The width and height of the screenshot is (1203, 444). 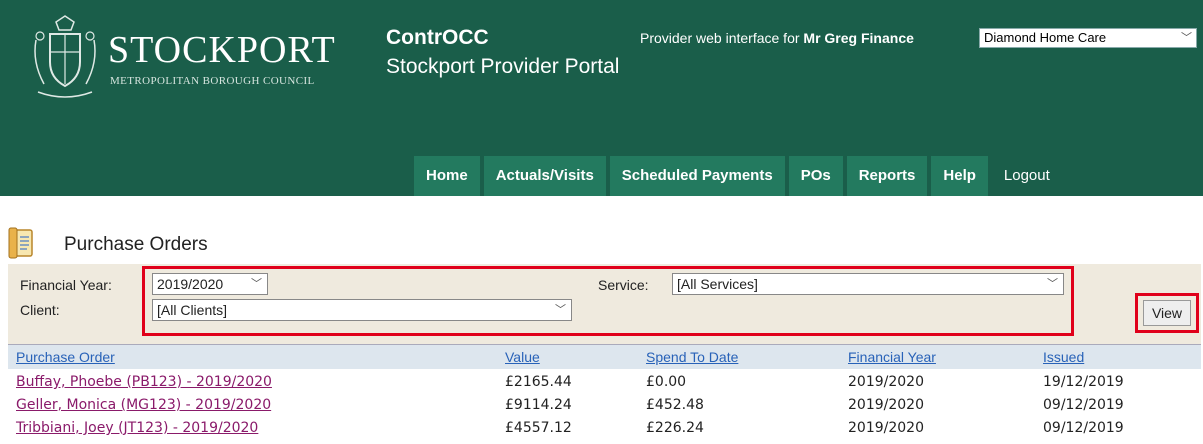 What do you see at coordinates (815, 176) in the screenshot?
I see `nav-pos: POs` at bounding box center [815, 176].